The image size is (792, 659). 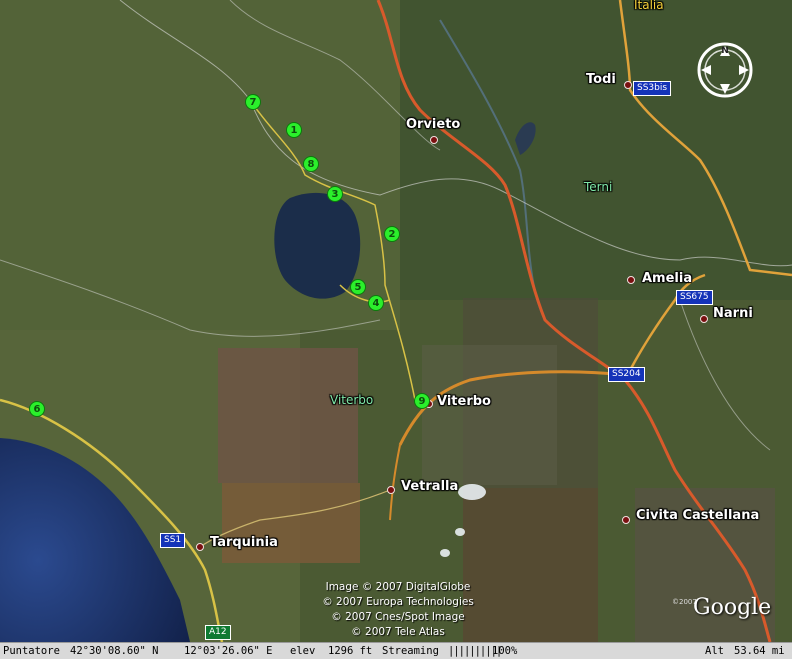 What do you see at coordinates (464, 401) in the screenshot?
I see `city-label-viterbo: Viterbo` at bounding box center [464, 401].